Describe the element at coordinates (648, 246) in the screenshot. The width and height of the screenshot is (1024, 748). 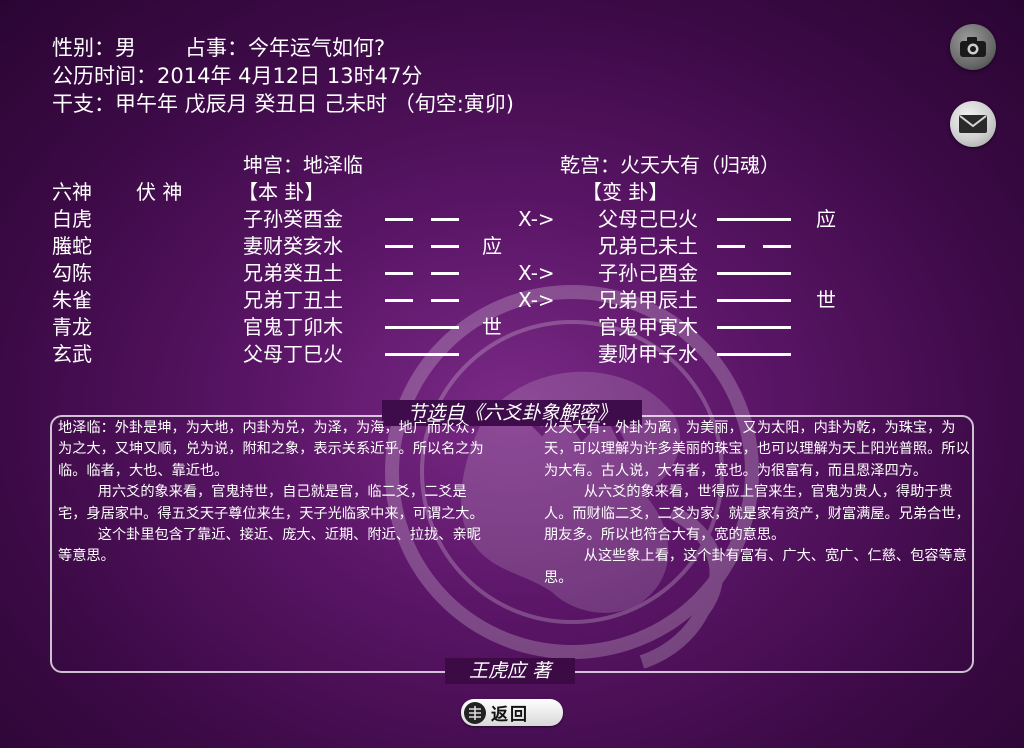
I see `bian-yao-name: 兄弟己未土` at that location.